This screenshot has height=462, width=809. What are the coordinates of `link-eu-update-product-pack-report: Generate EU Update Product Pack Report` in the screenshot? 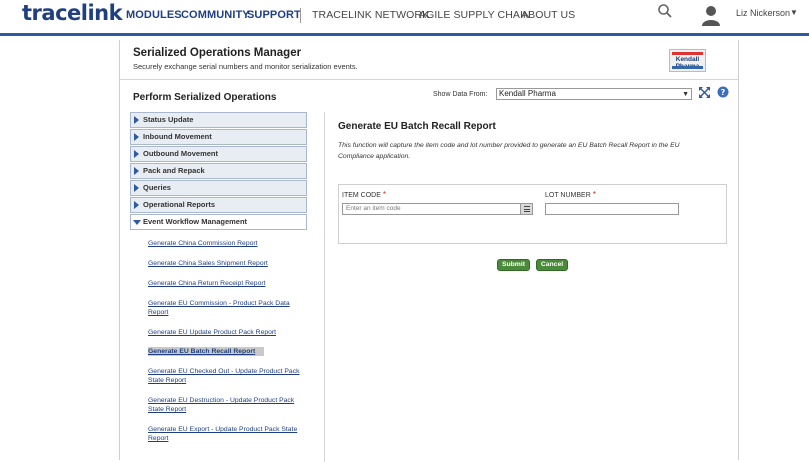 It's located at (228, 332).